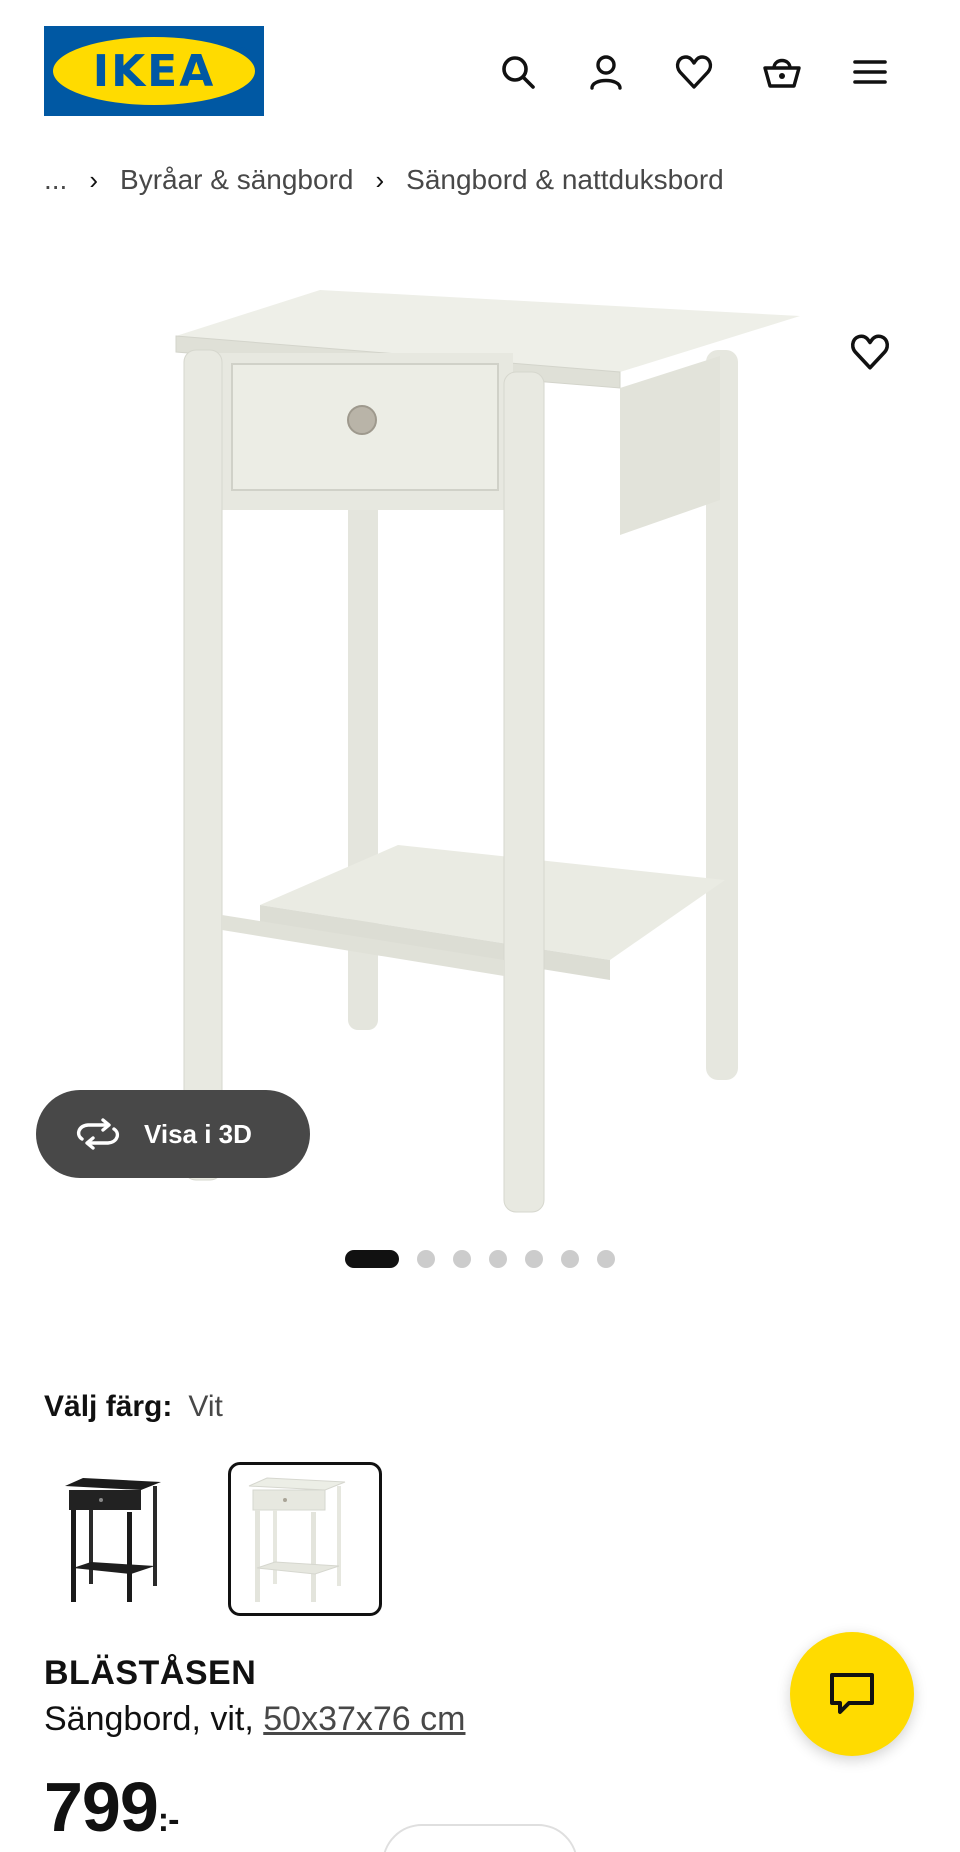  I want to click on account-icon, so click(606, 72).